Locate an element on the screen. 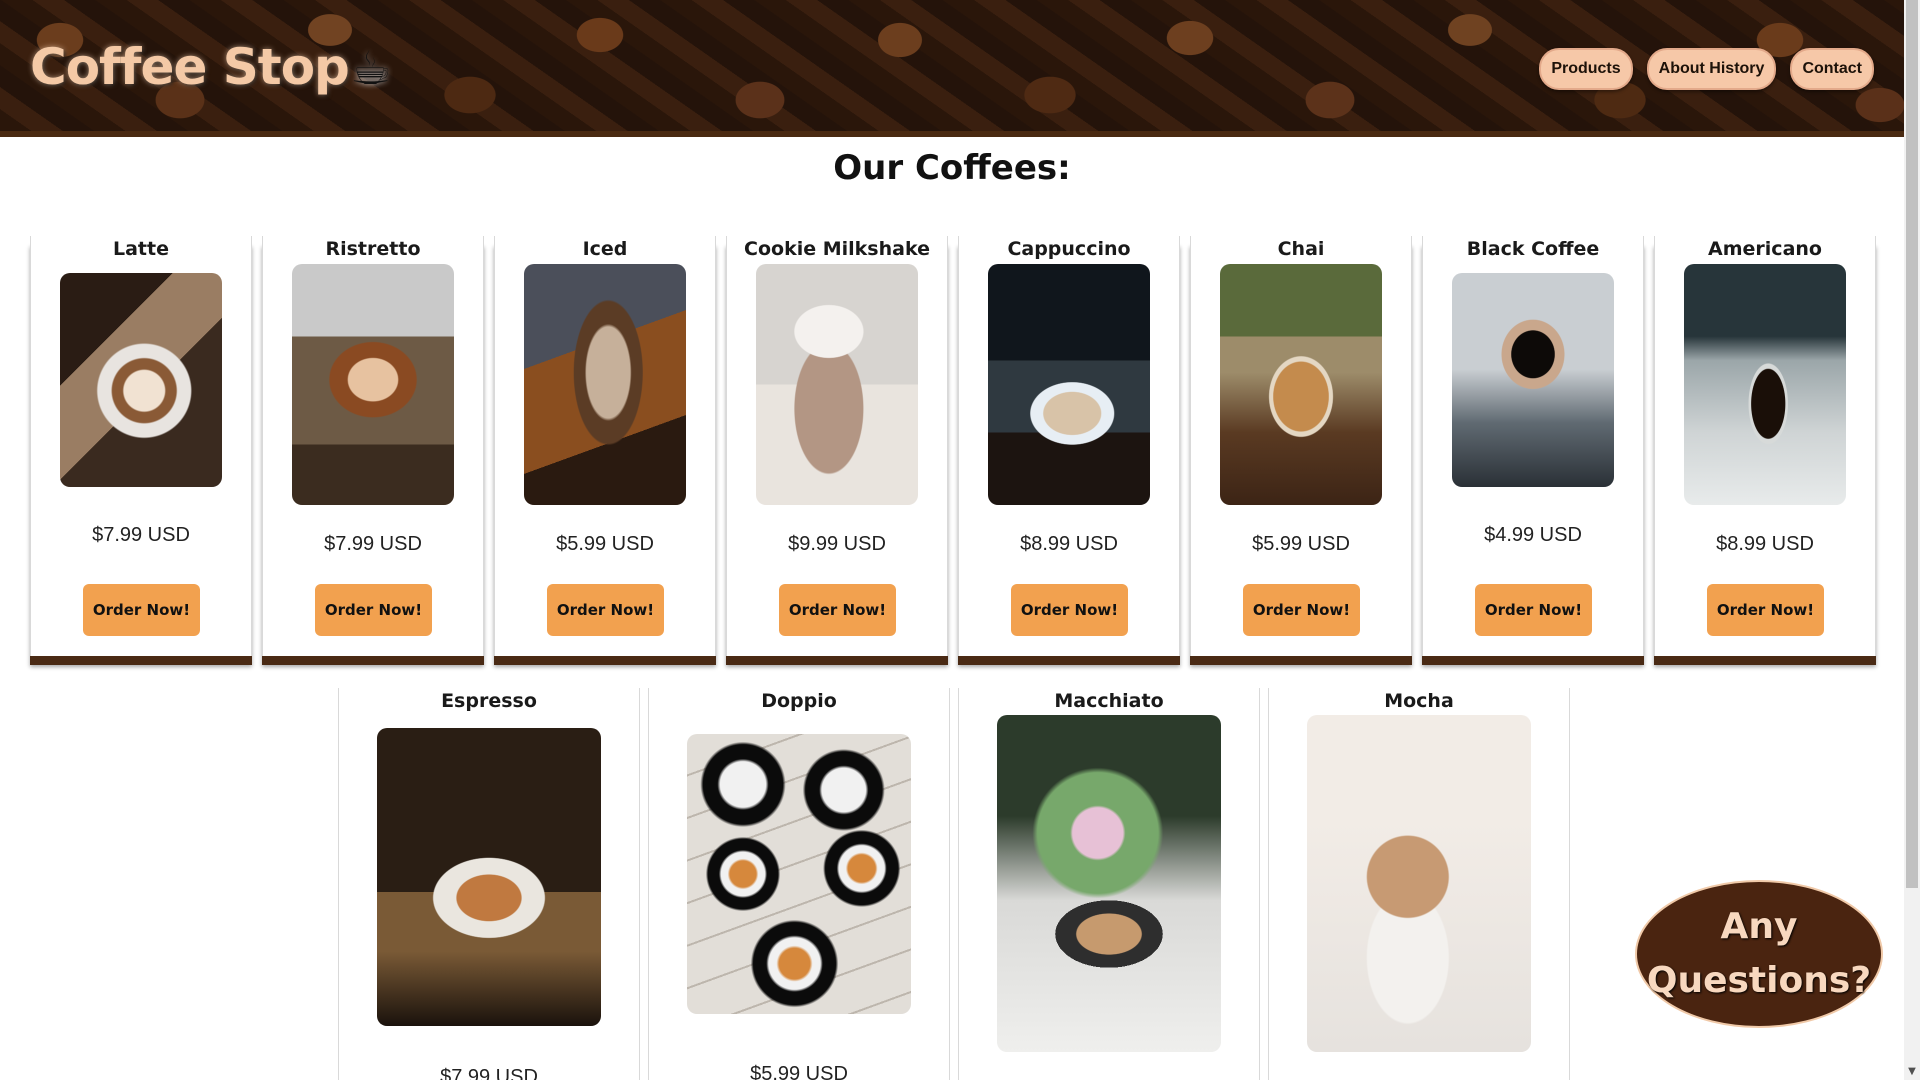 The height and width of the screenshot is (1080, 1920). coffee-cup-icon: ☕ is located at coordinates (371, 68).